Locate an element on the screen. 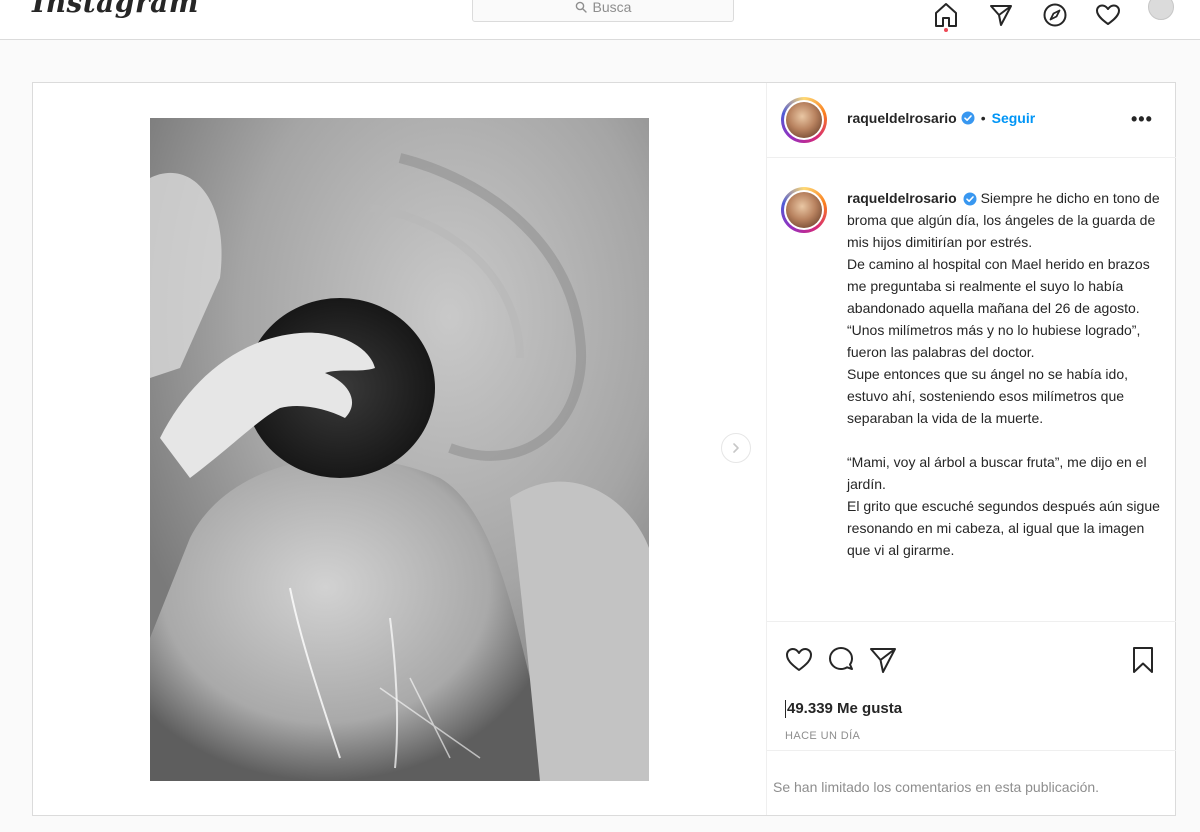  save-bookmark-icon is located at coordinates (1143, 660).